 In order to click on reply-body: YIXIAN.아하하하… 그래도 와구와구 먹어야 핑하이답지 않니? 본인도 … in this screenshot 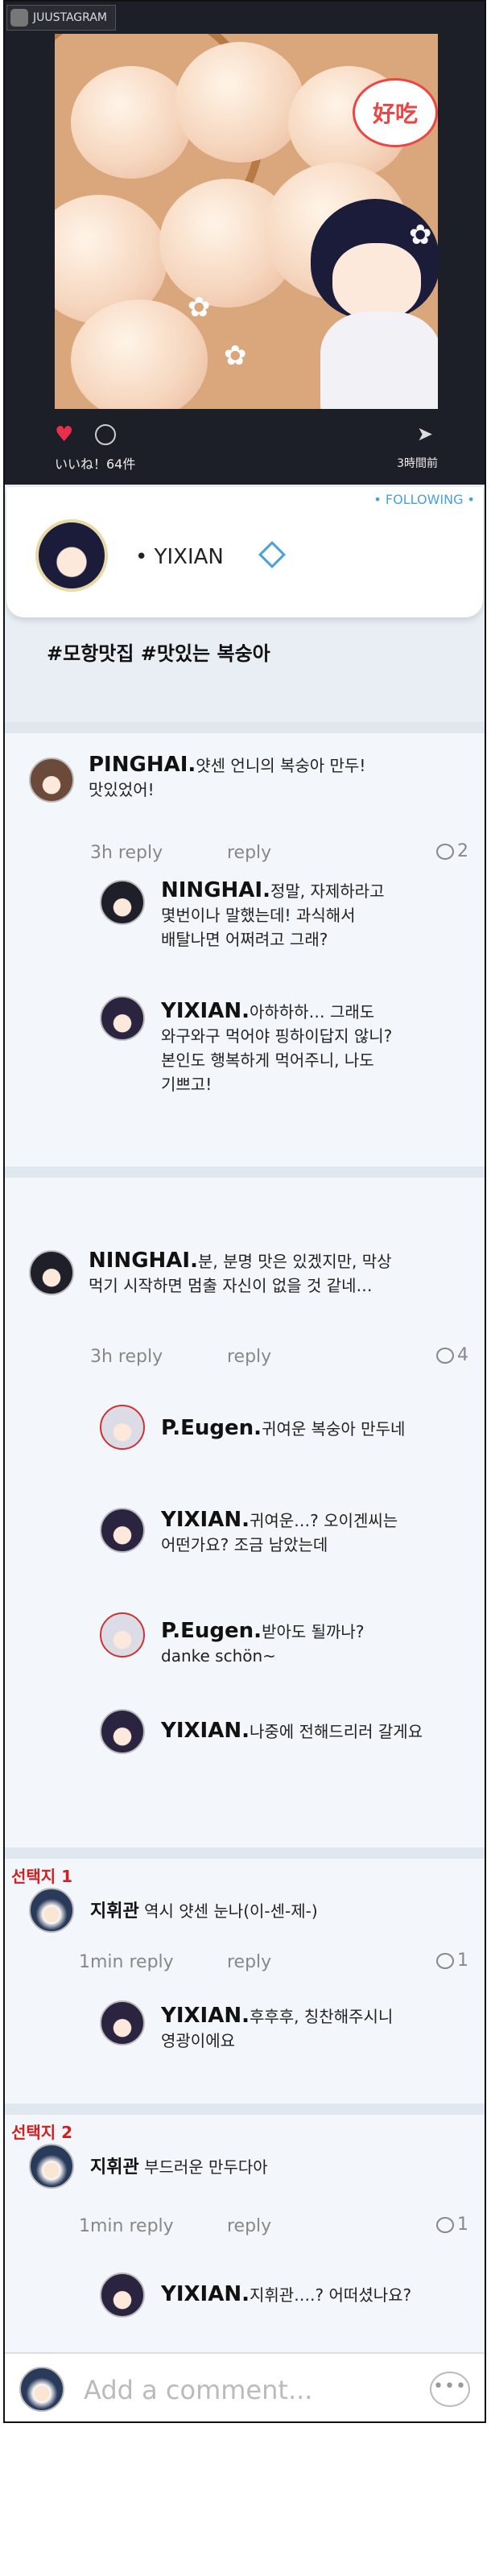, I will do `click(318, 1047)`.